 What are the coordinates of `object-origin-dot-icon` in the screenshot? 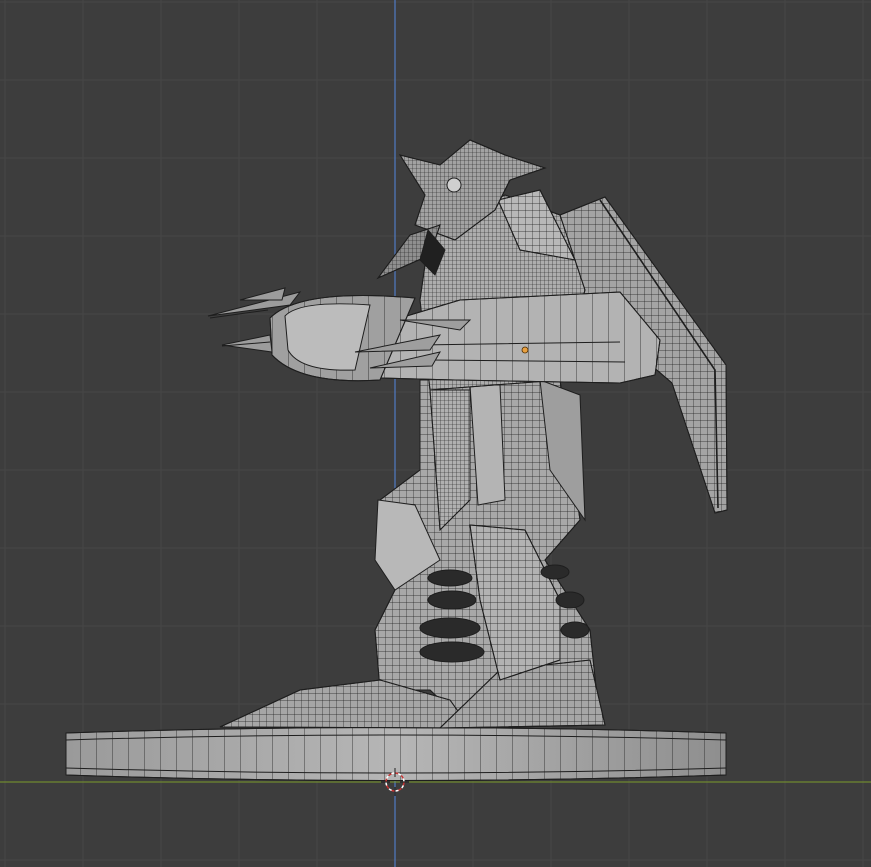 It's located at (525, 350).